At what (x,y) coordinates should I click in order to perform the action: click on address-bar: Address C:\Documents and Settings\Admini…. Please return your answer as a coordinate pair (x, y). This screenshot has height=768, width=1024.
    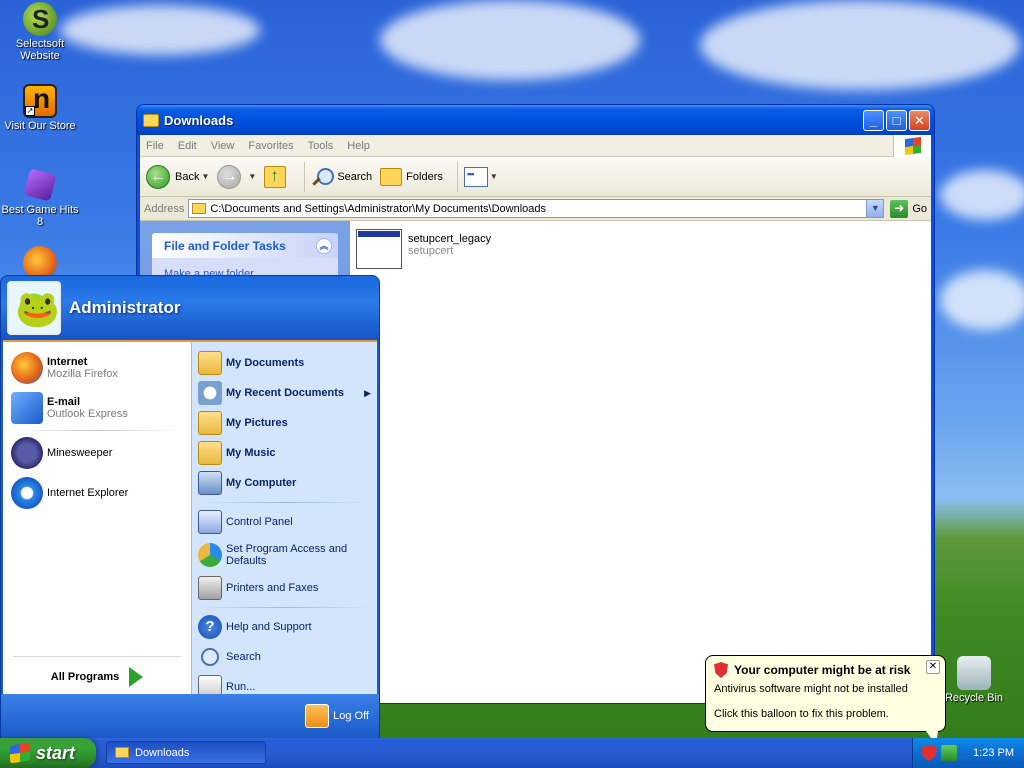
    Looking at the image, I should click on (535, 209).